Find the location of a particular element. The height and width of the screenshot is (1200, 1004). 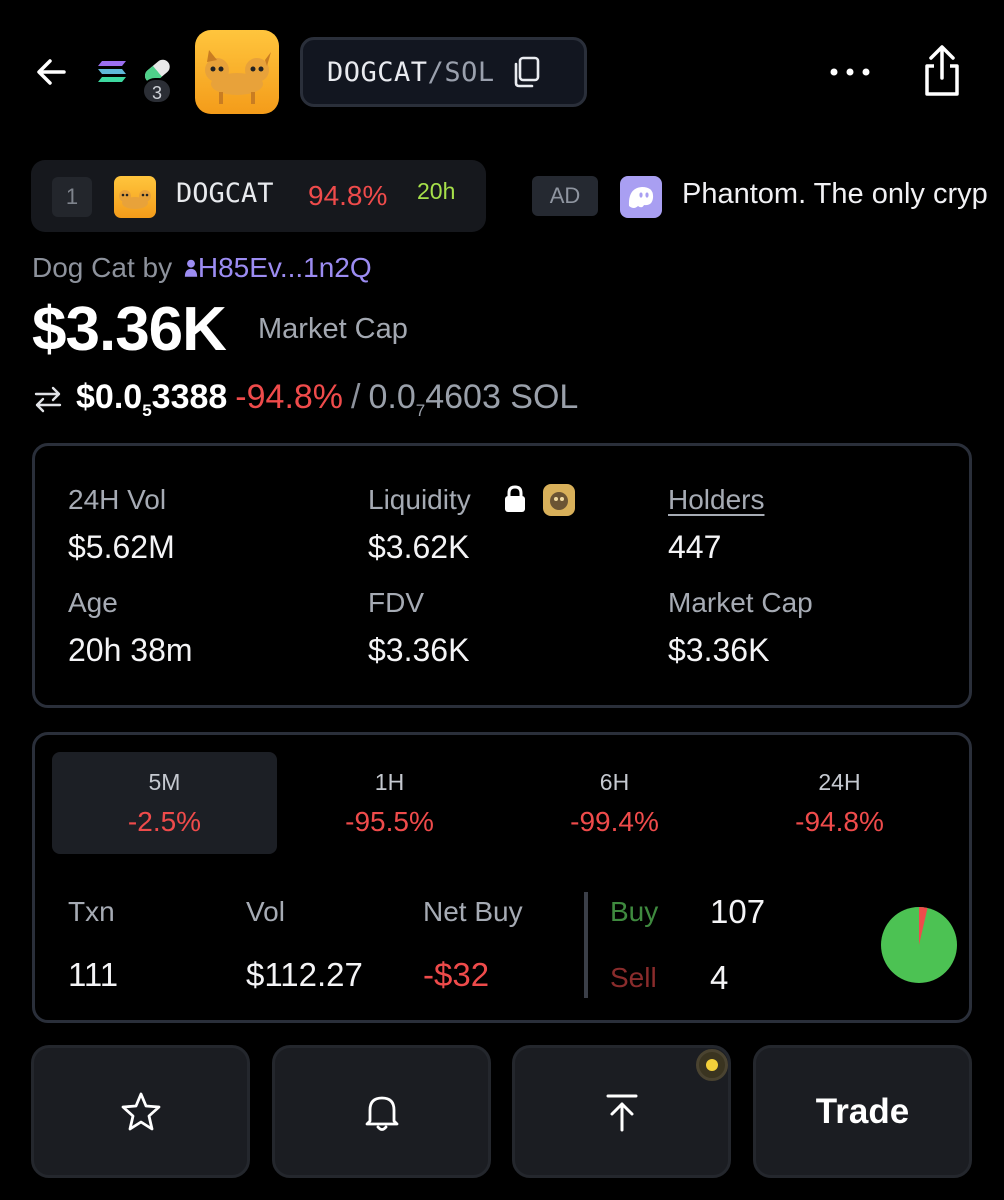

trade-button: Trade is located at coordinates (862, 1111).